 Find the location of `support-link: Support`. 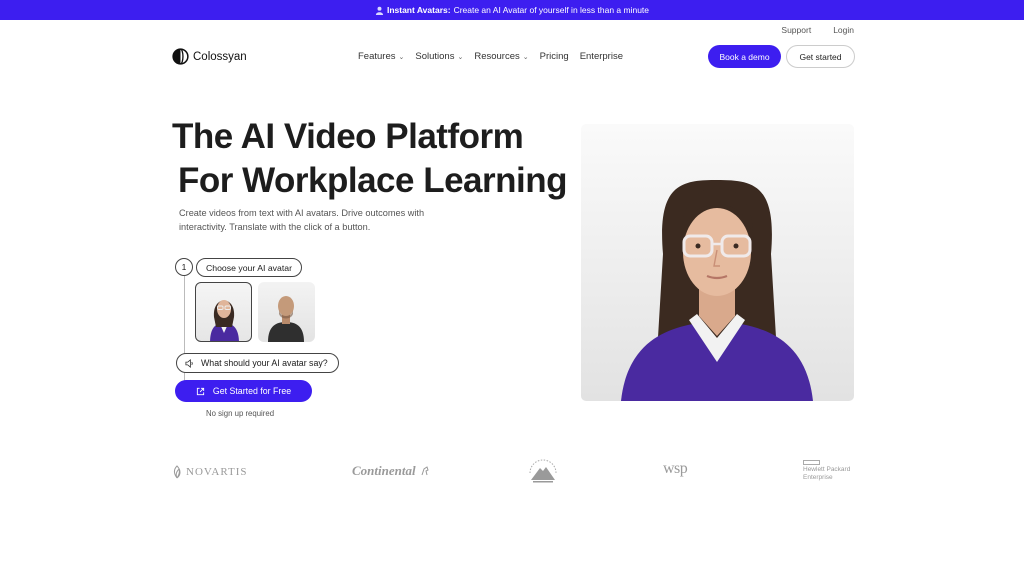

support-link: Support is located at coordinates (796, 30).